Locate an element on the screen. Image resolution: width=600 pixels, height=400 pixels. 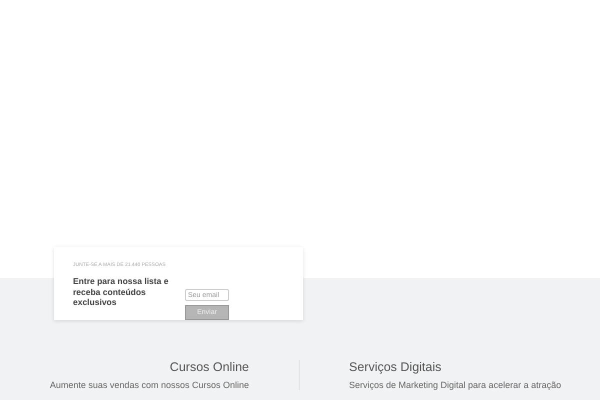
feature-description: Serviços de Marketing Digital para acelerar a atração is located at coordinates (455, 385).